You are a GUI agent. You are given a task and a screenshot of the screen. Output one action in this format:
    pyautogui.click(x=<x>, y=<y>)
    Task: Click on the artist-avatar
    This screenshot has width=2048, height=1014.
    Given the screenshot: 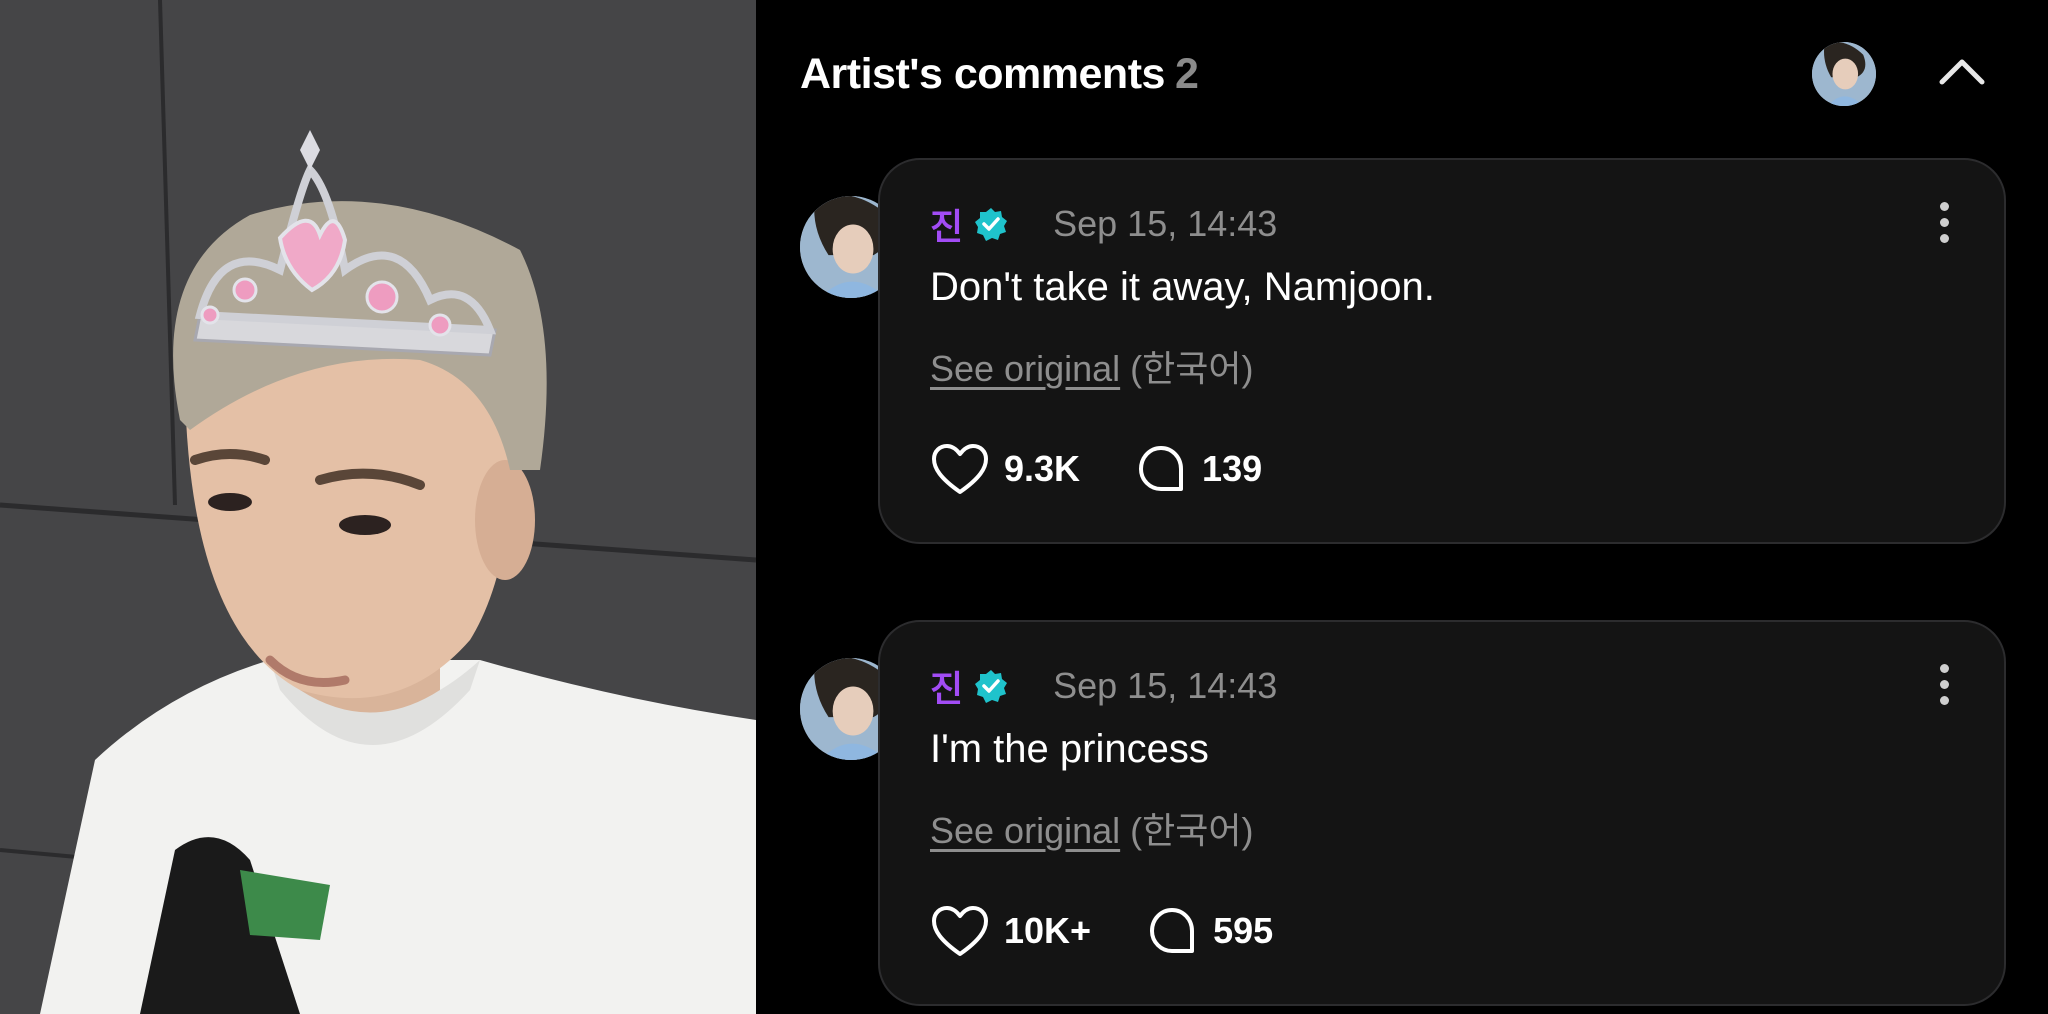 What is the action you would take?
    pyautogui.click(x=1844, y=74)
    